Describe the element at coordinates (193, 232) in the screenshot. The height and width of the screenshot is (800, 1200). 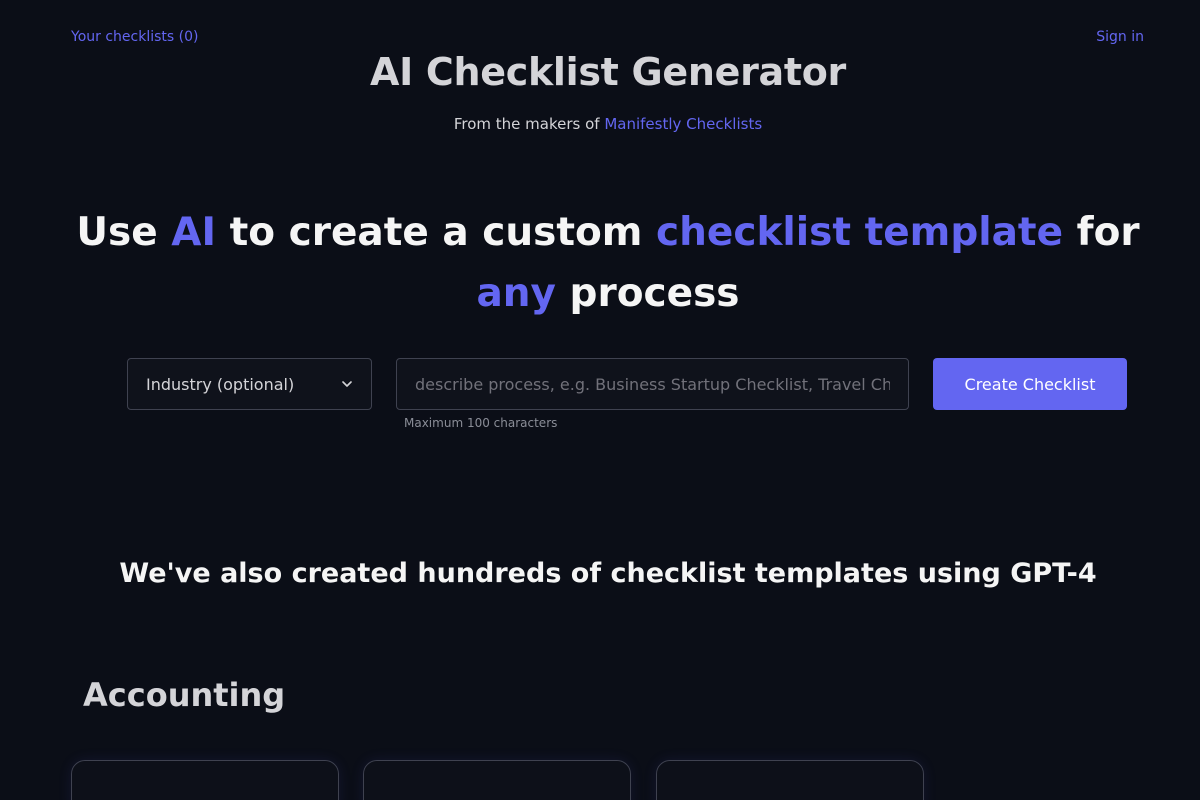
I see `hero-accent-ai: AI` at that location.